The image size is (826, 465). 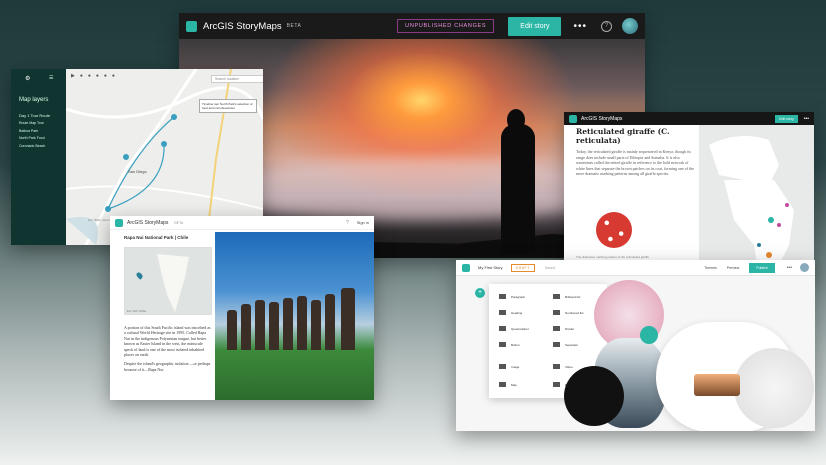 I want to click on block-label: Paragraph, so click(x=518, y=296).